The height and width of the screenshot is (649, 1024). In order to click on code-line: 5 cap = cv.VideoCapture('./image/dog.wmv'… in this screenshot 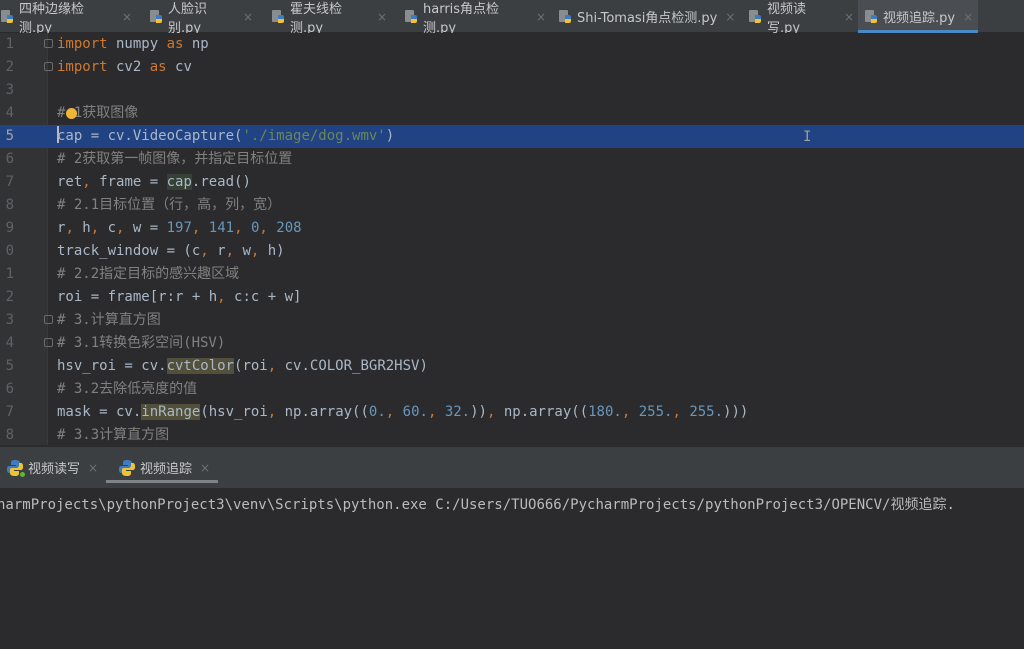, I will do `click(512, 136)`.